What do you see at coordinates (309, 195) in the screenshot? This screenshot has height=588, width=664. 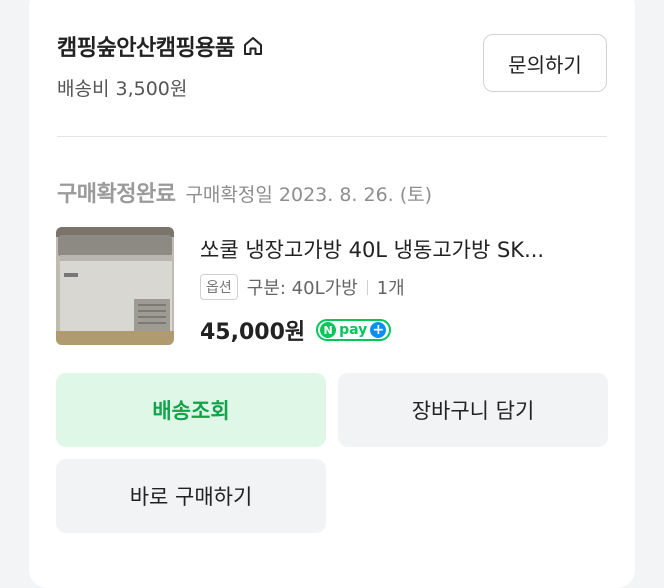 I see `confirm-date: 구매확정일 2023. 8. 26. (토)` at bounding box center [309, 195].